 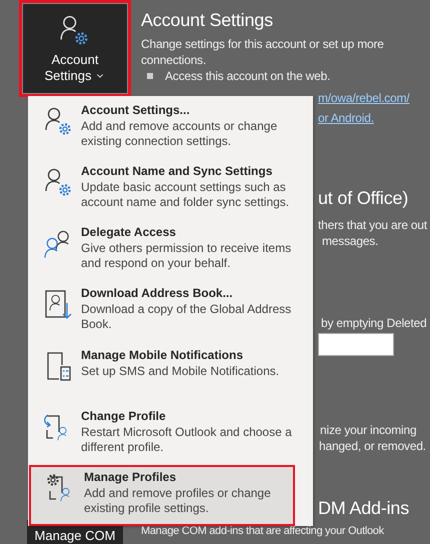 I want to click on section-heading: DM Add-ins, so click(x=364, y=508).